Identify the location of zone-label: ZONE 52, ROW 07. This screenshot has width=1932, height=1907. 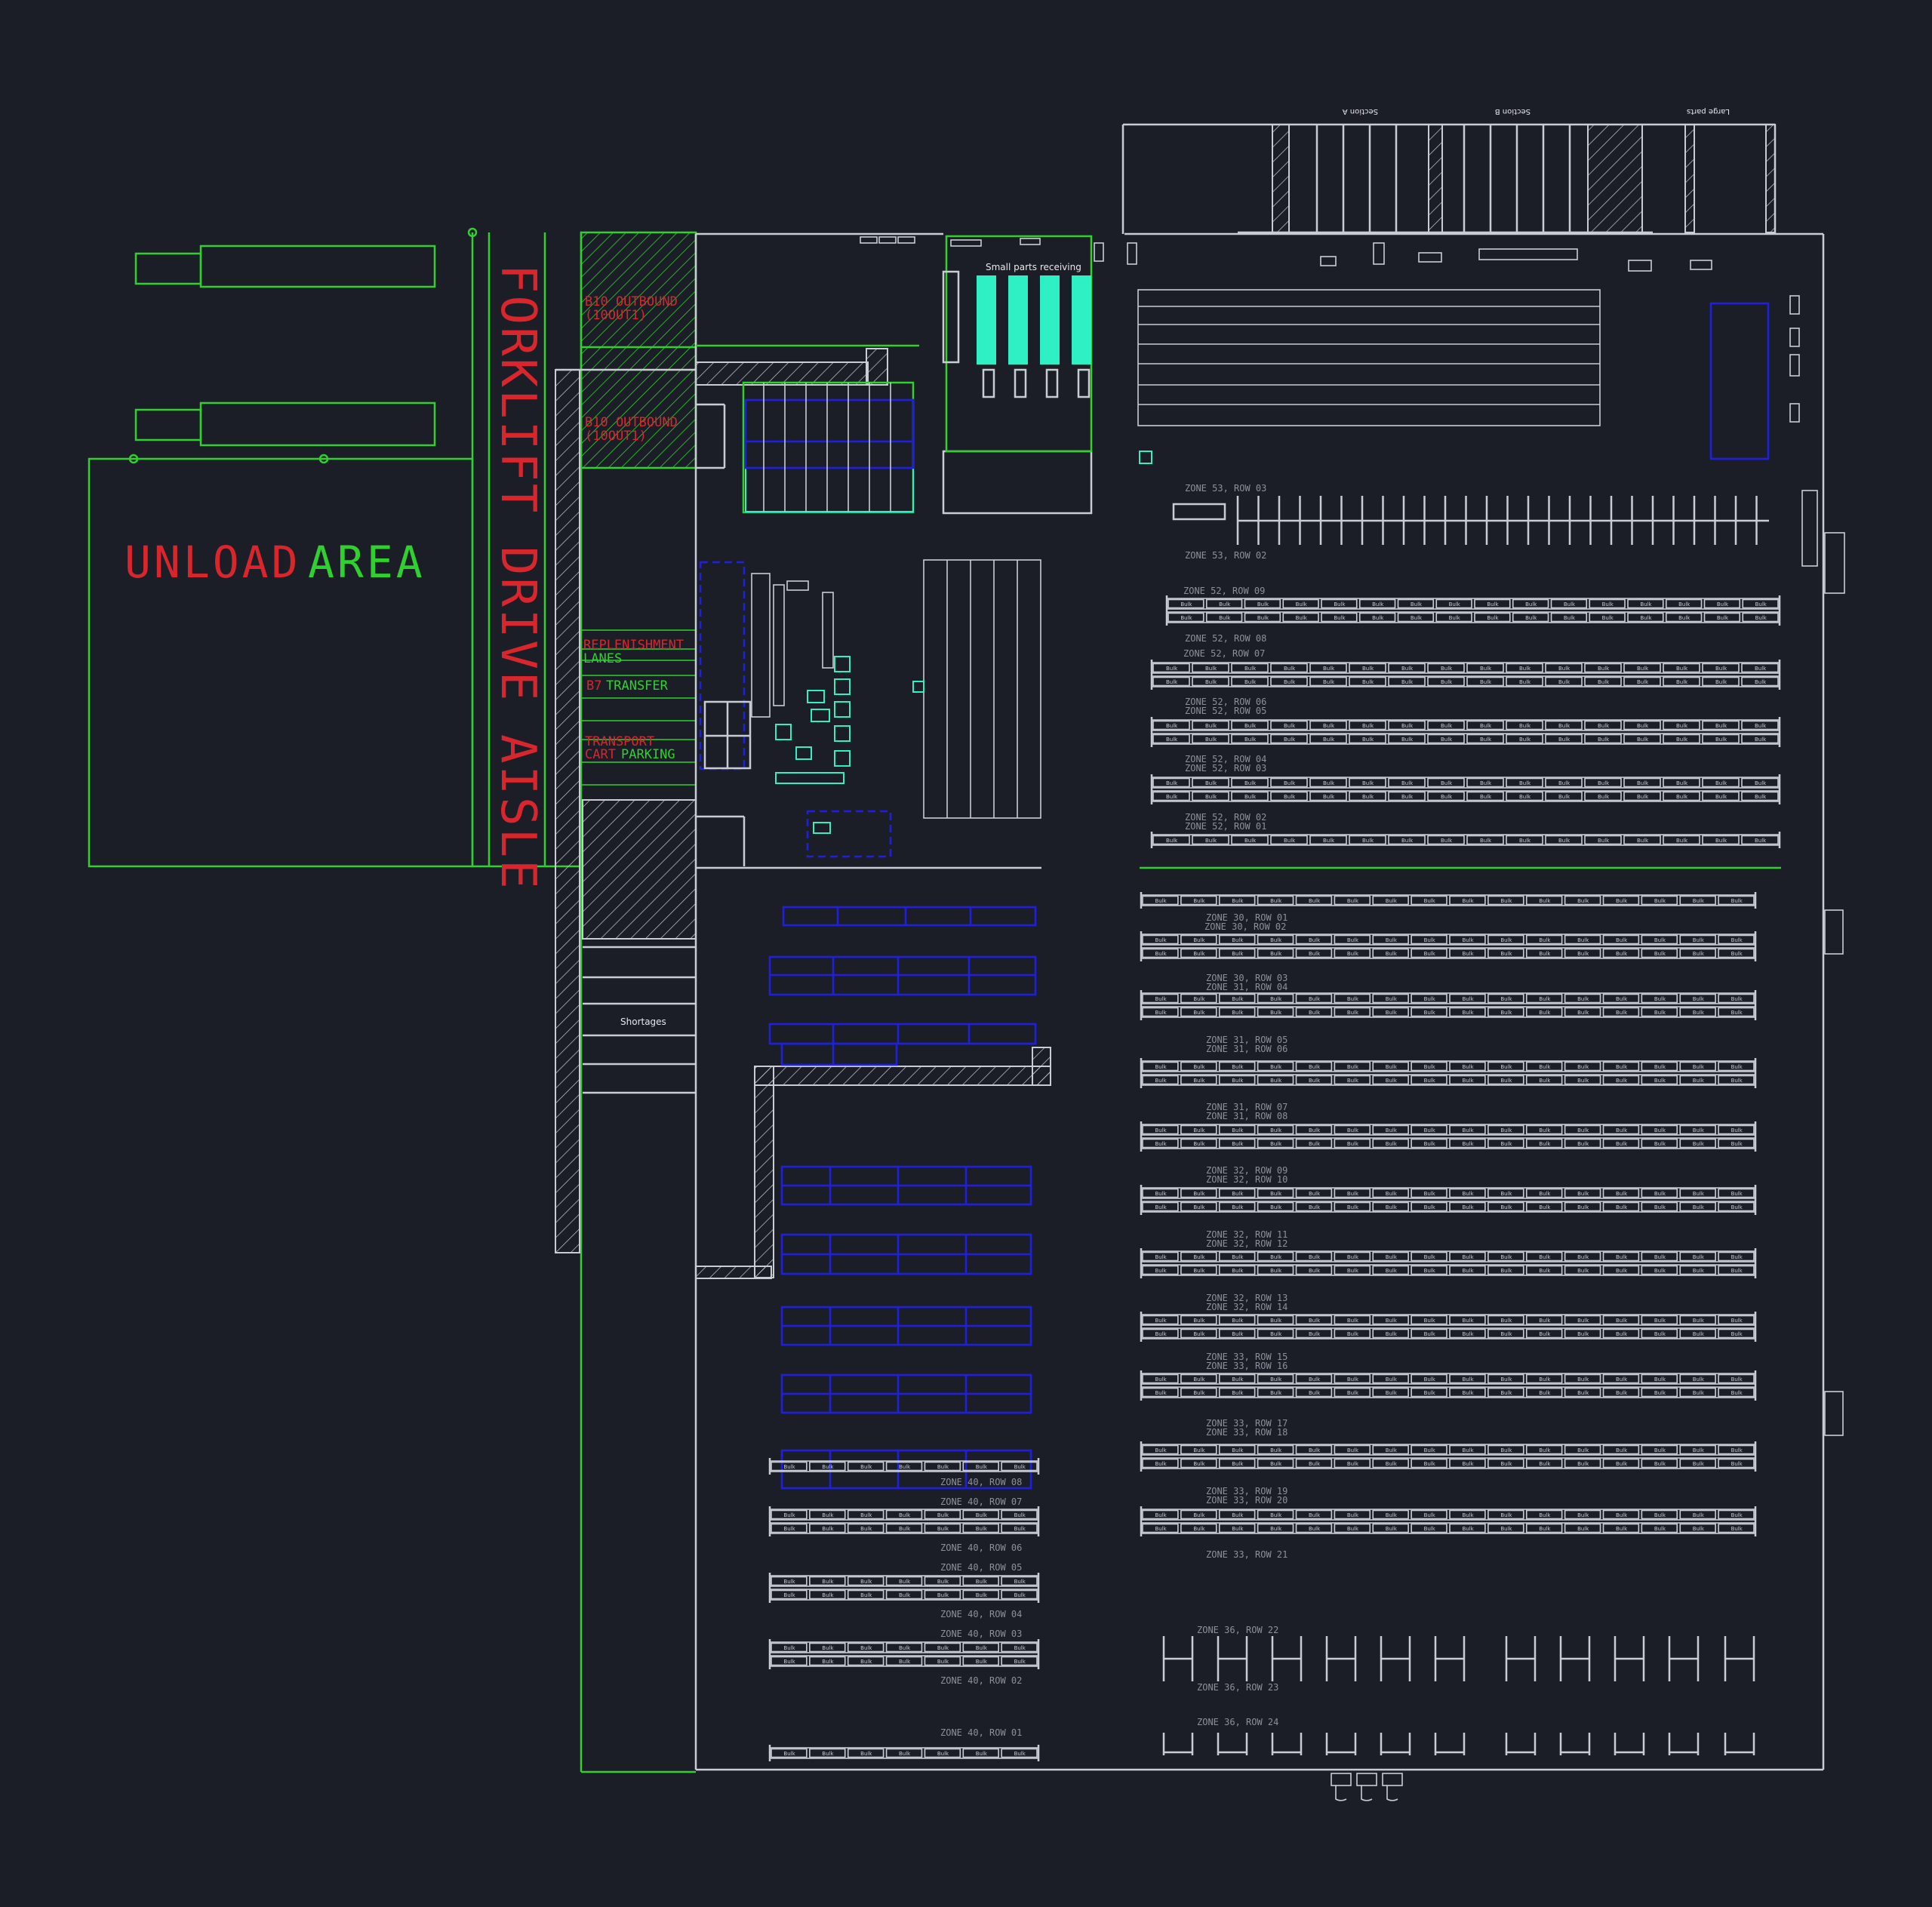
(1224, 653).